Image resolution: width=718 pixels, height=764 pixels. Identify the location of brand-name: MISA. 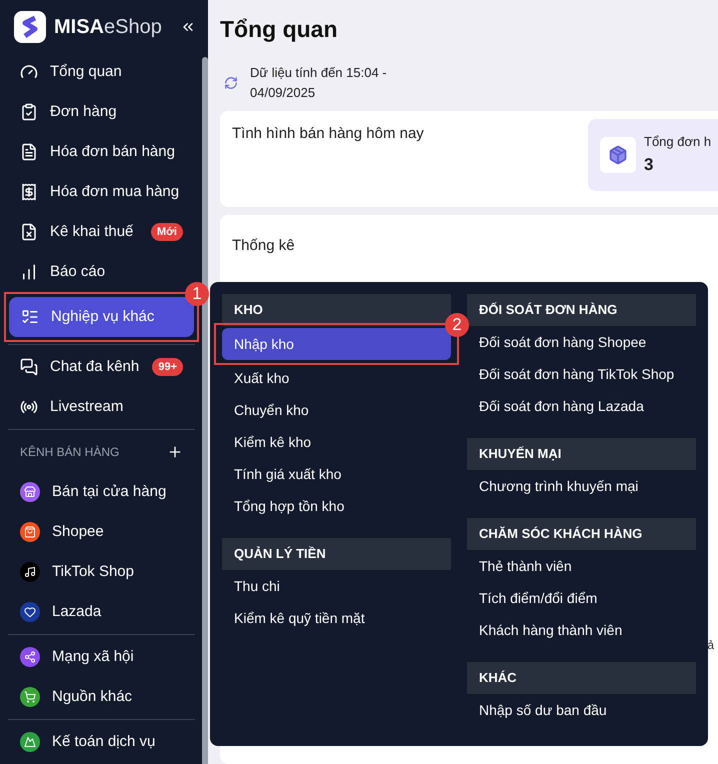
(79, 27).